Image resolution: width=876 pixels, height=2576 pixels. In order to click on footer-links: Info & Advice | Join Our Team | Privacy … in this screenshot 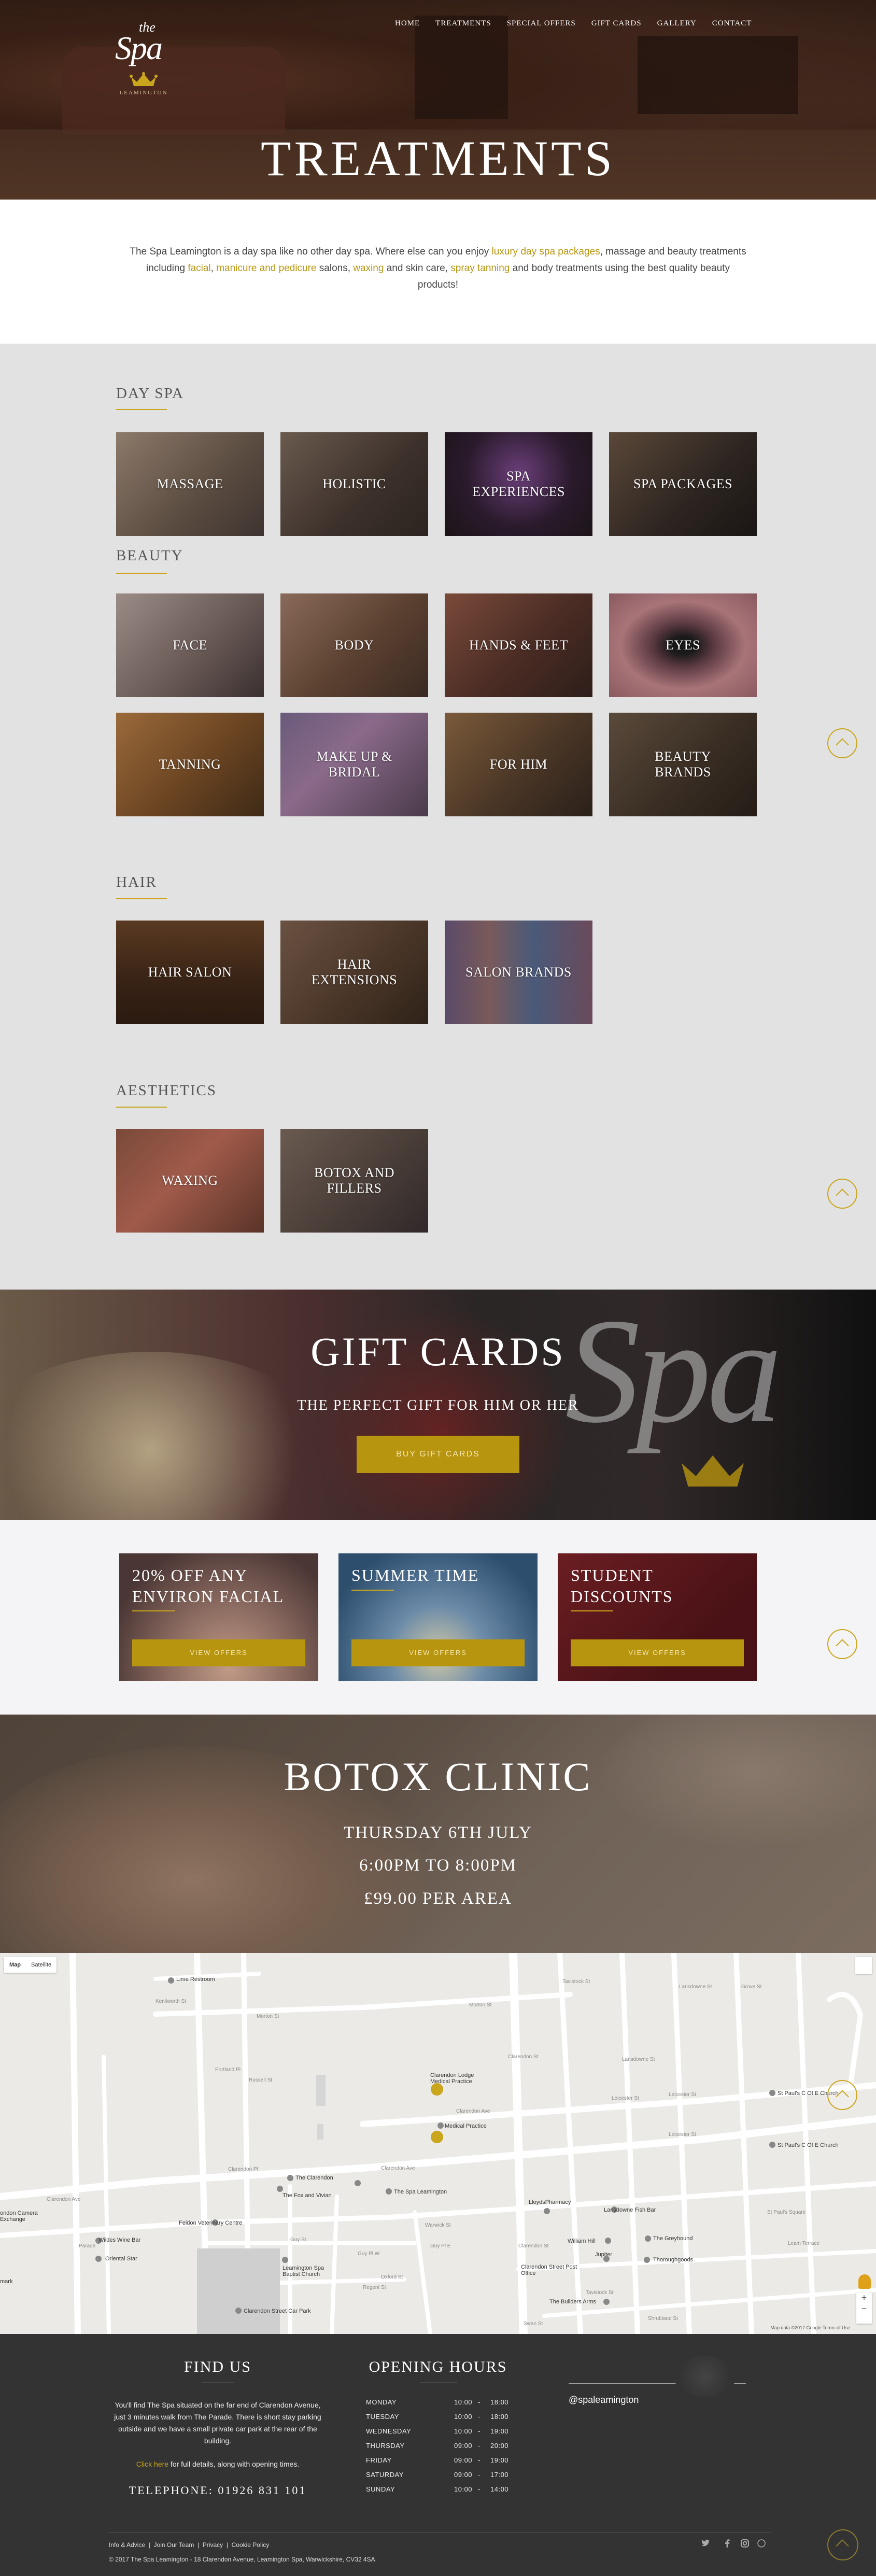, I will do `click(189, 2545)`.